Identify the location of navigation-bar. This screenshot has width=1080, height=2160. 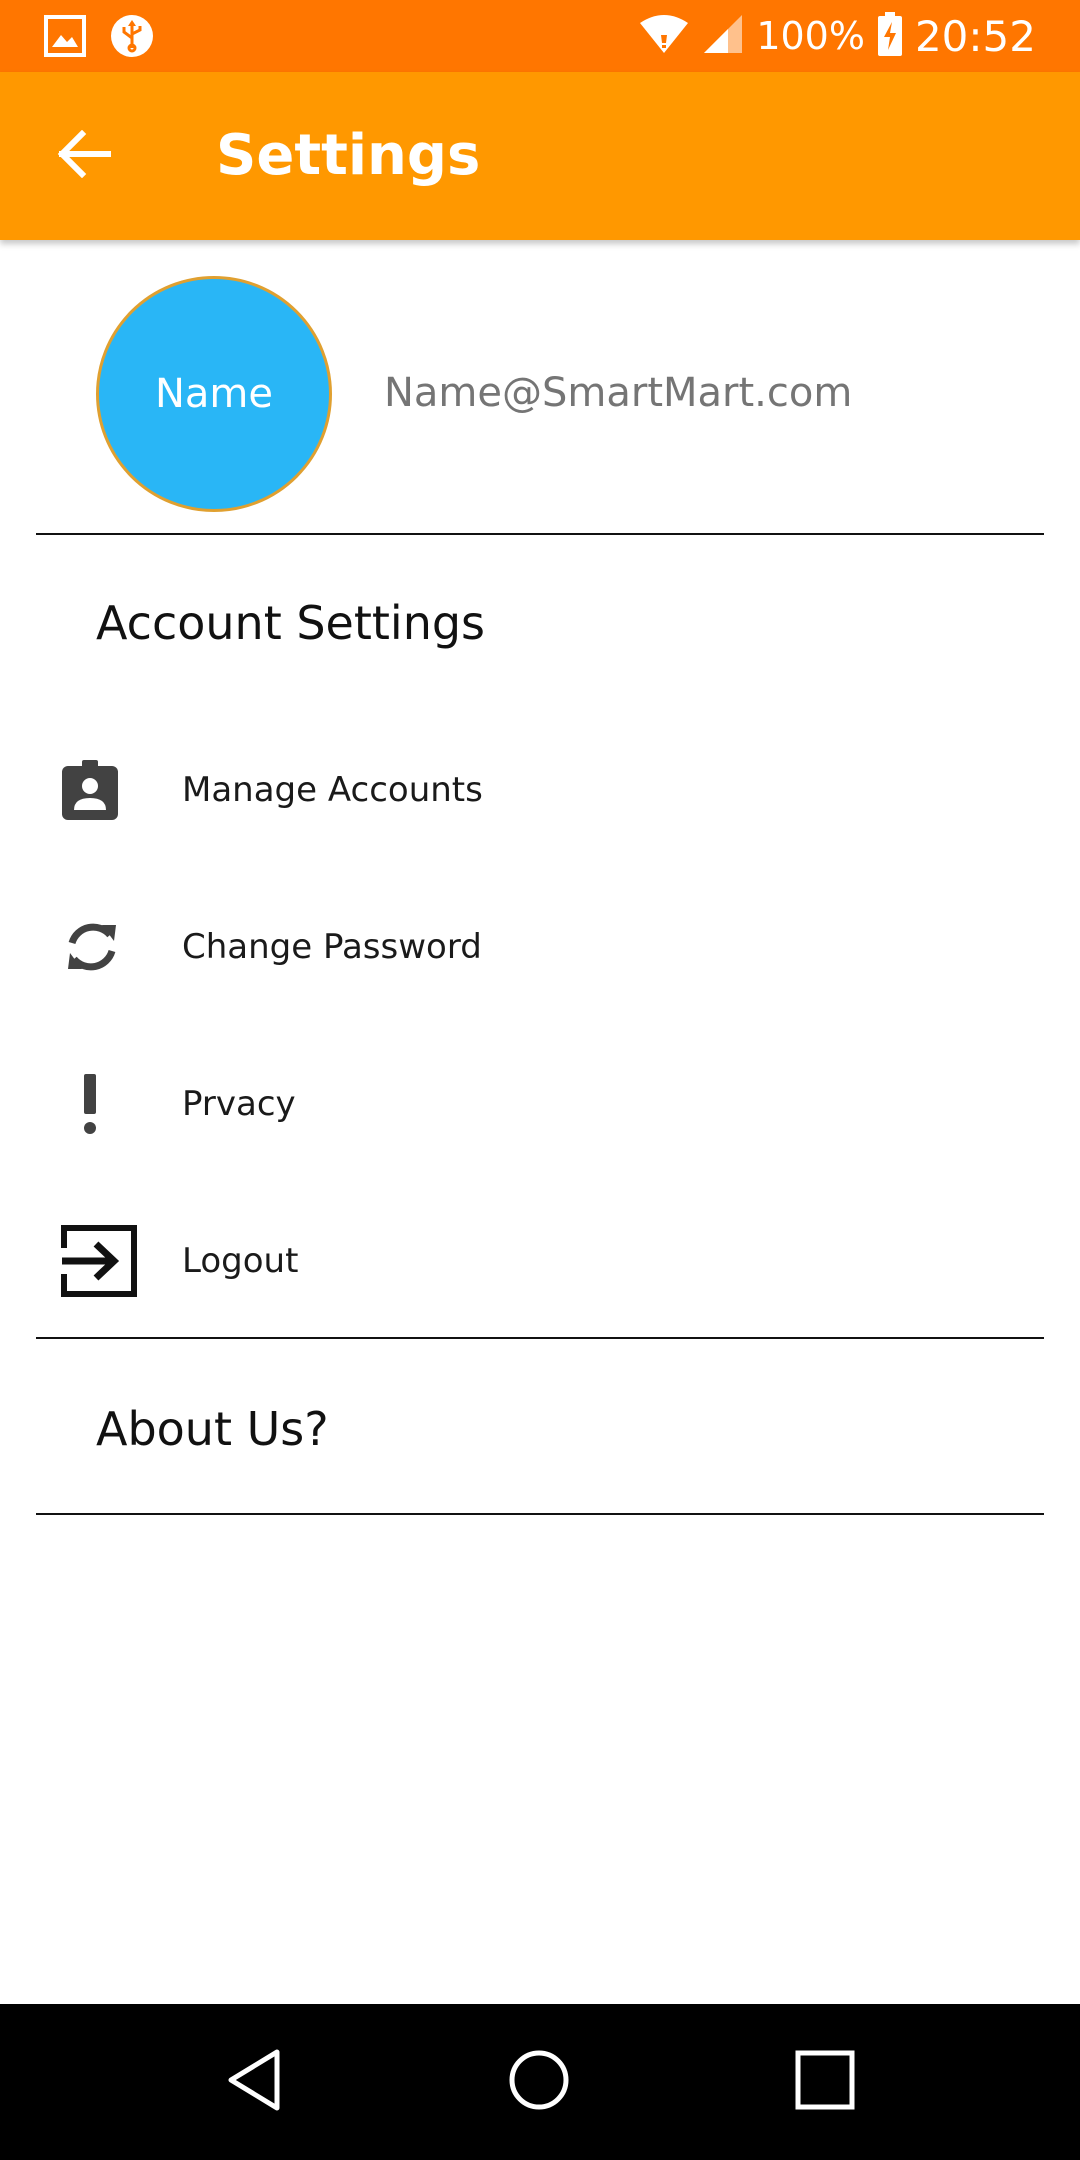
(540, 2082).